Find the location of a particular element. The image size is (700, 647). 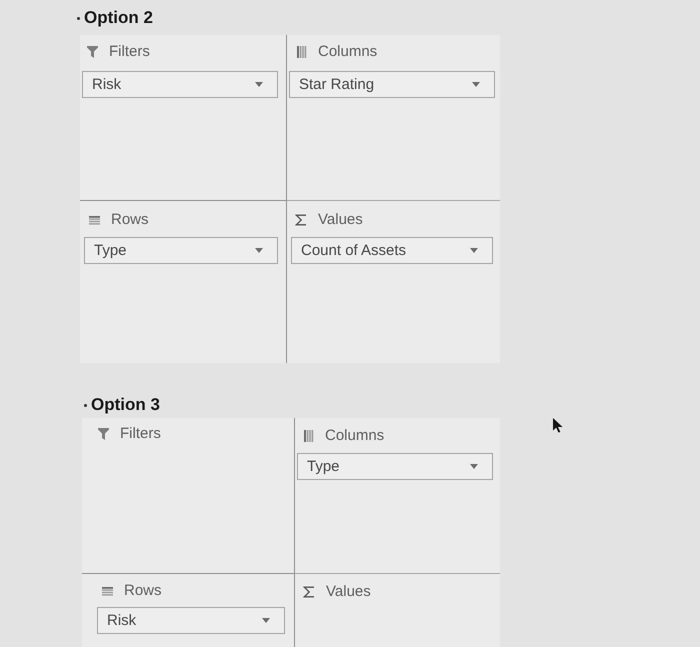

option-title: Option 2 is located at coordinates (118, 18).